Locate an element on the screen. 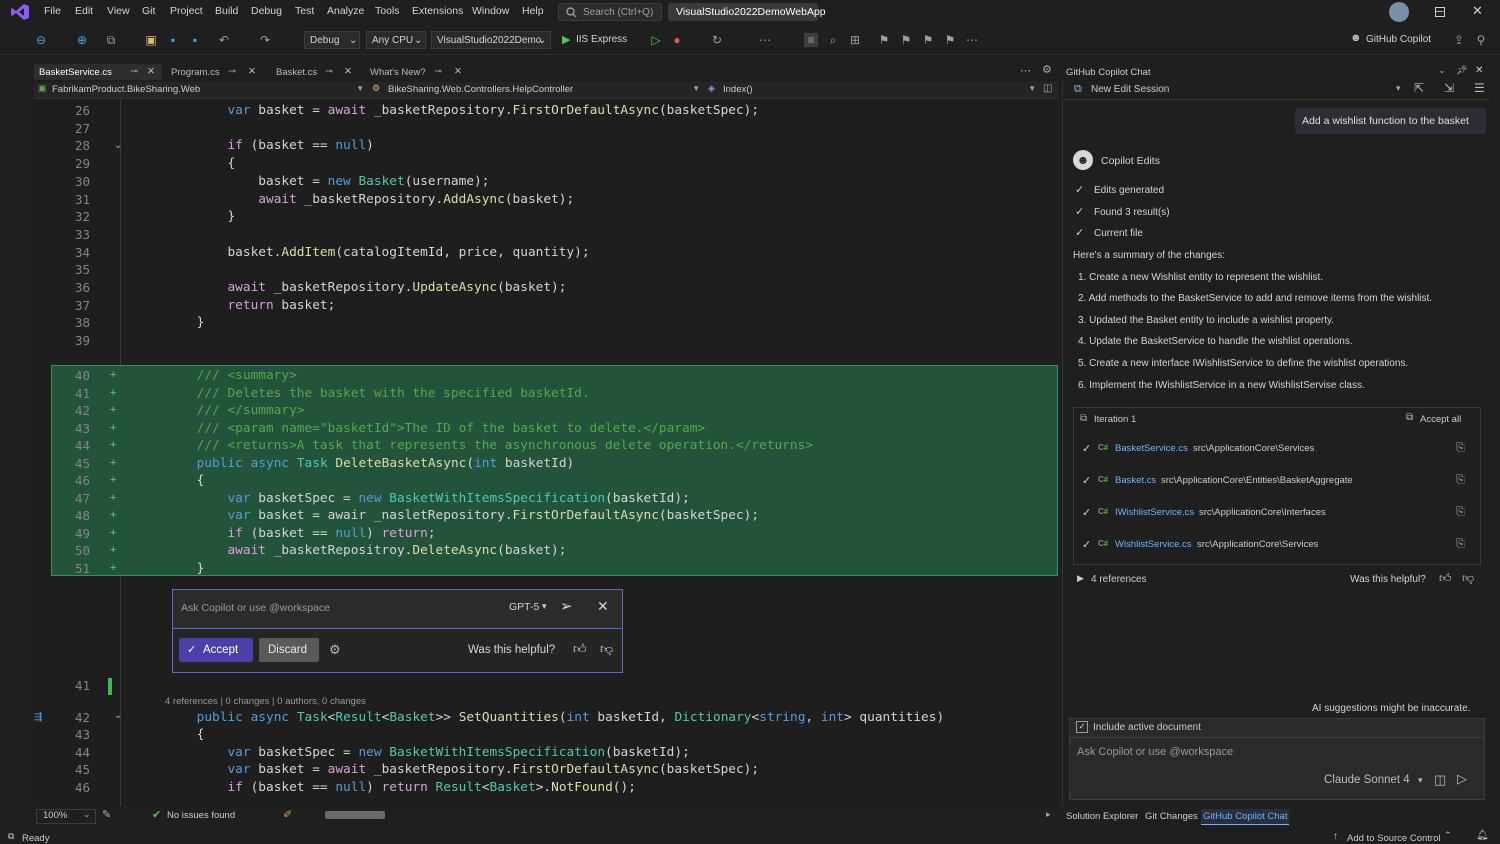 The height and width of the screenshot is (844, 1500). pin-icon: 📌︎ is located at coordinates (1461, 70).